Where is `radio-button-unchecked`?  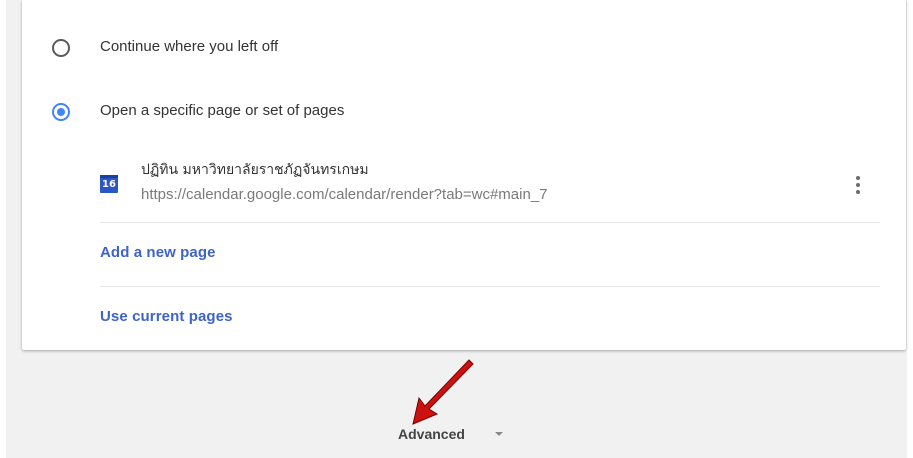
radio-button-unchecked is located at coordinates (61, 48).